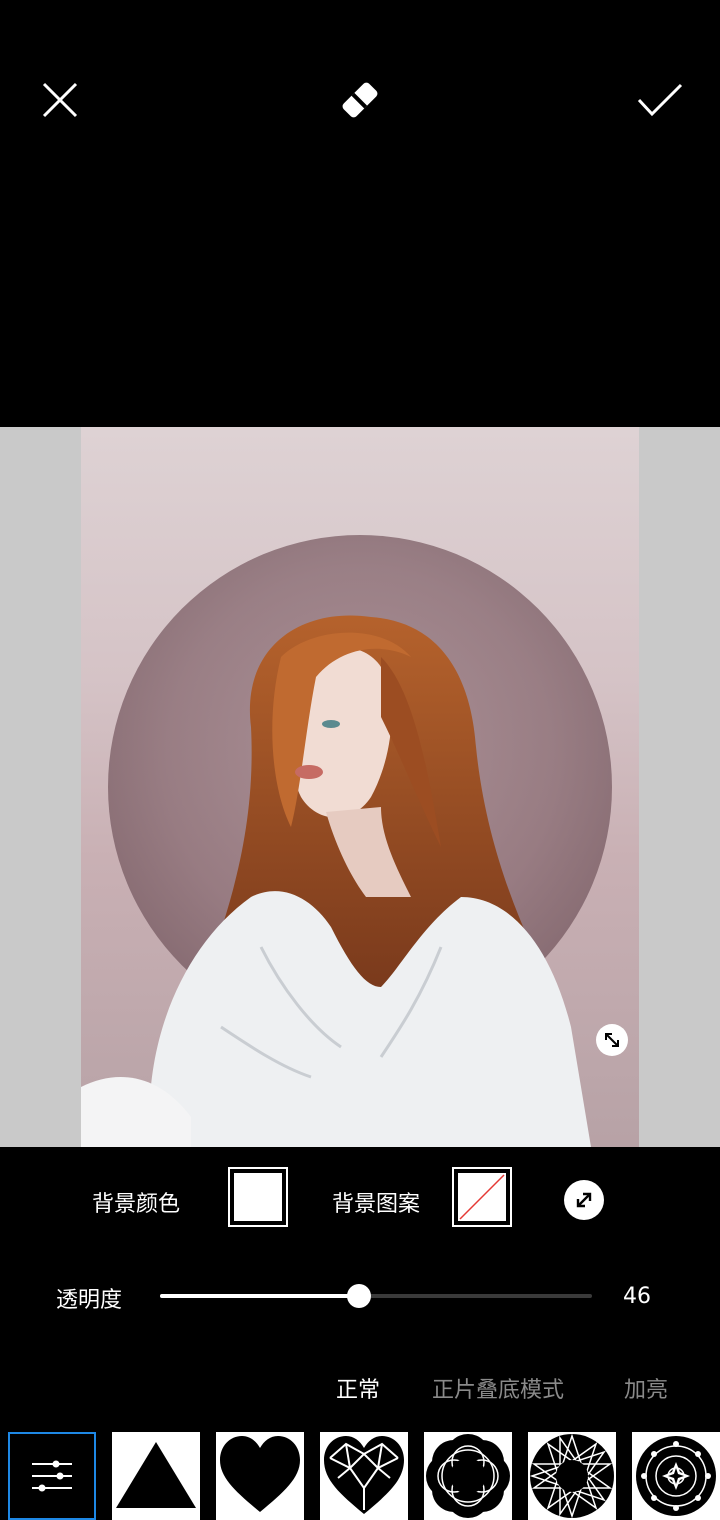 The height and width of the screenshot is (1520, 720). What do you see at coordinates (89, 1300) in the screenshot?
I see `opacity-label: 透明度` at bounding box center [89, 1300].